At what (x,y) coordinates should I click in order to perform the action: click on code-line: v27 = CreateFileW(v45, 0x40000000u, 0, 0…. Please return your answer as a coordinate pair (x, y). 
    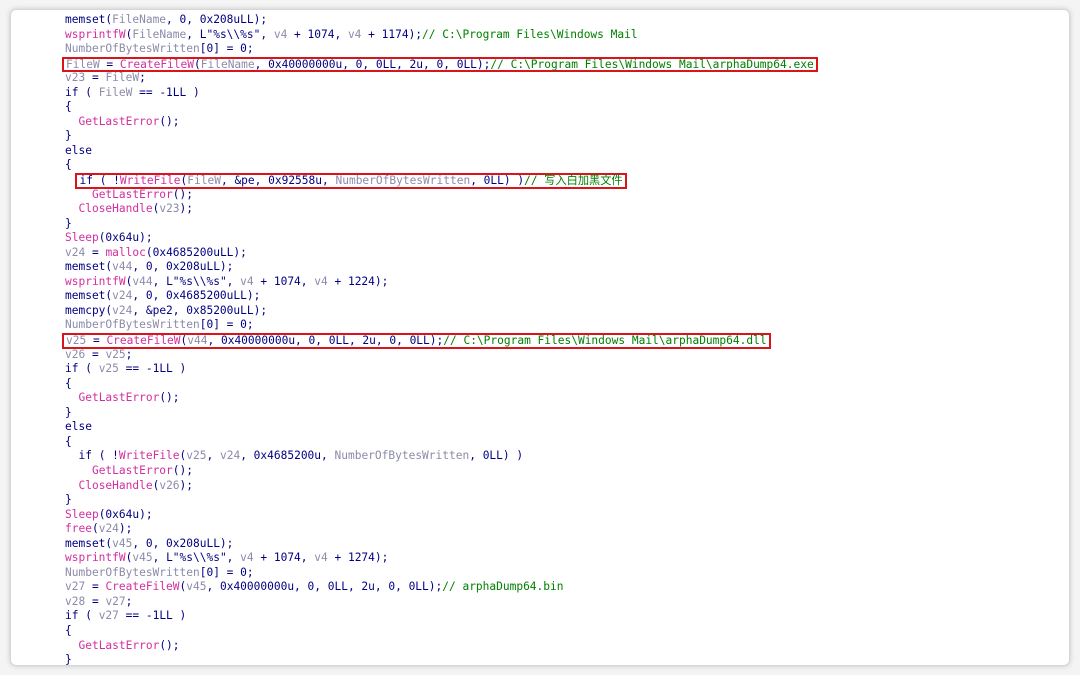
    Looking at the image, I should click on (441, 587).